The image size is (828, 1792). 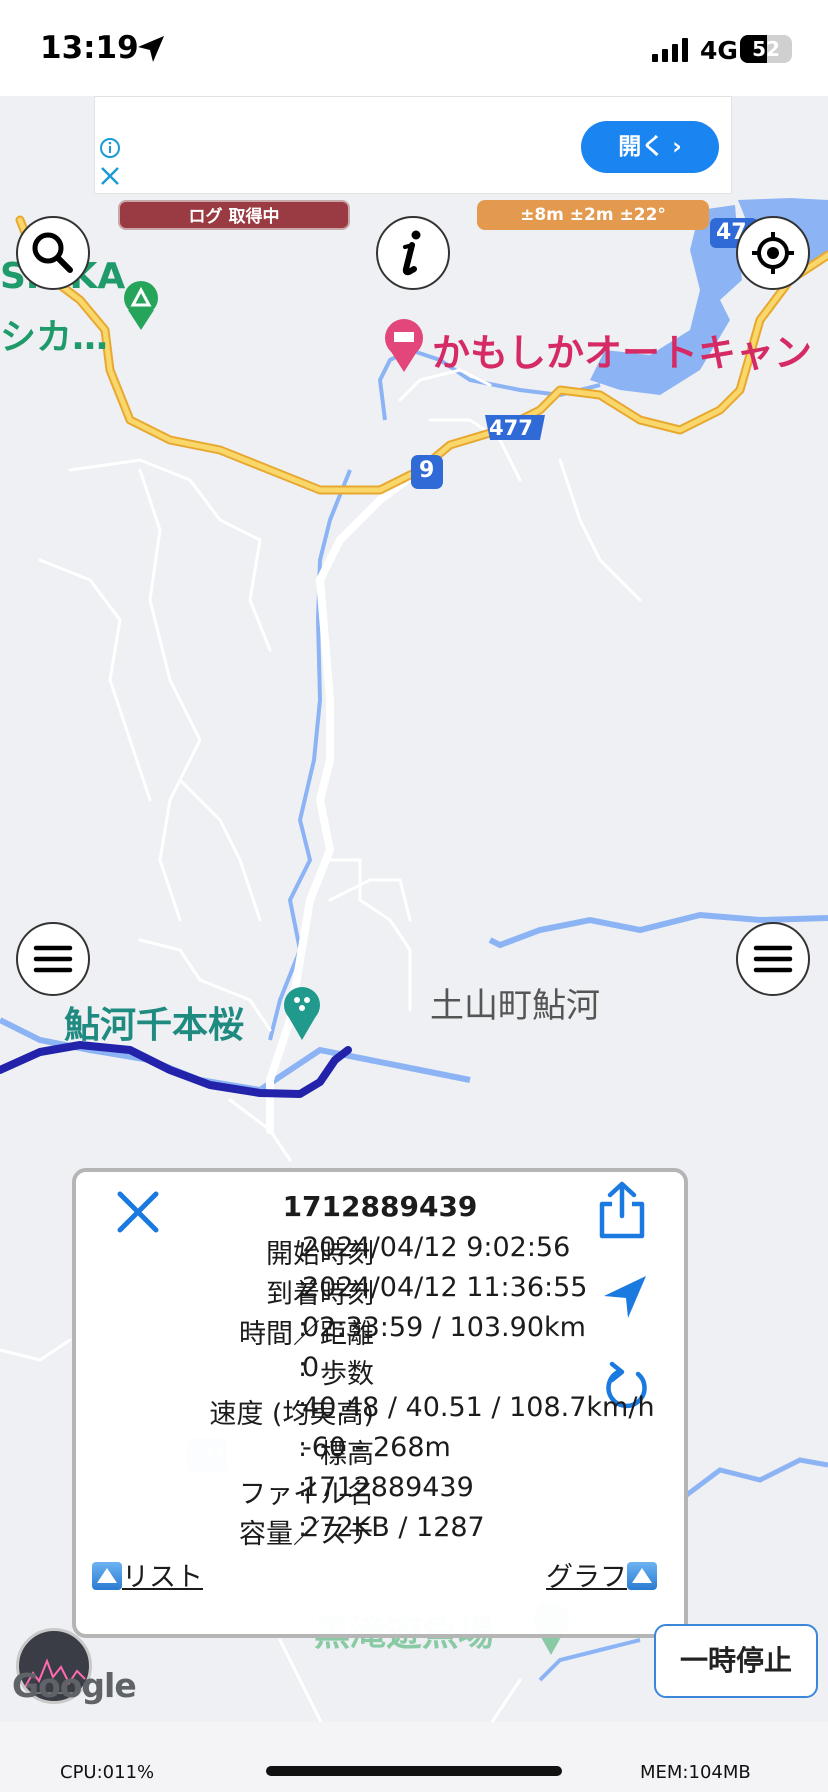 I want to click on info-row-steps: 歩数:0, so click(x=384, y=1371).